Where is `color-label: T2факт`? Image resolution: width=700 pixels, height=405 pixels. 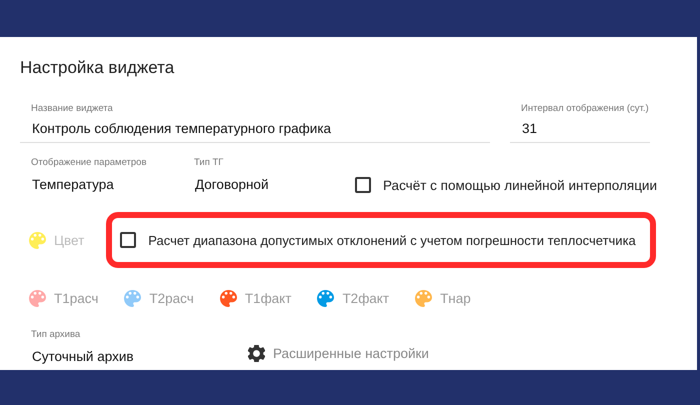 color-label: T2факт is located at coordinates (366, 298).